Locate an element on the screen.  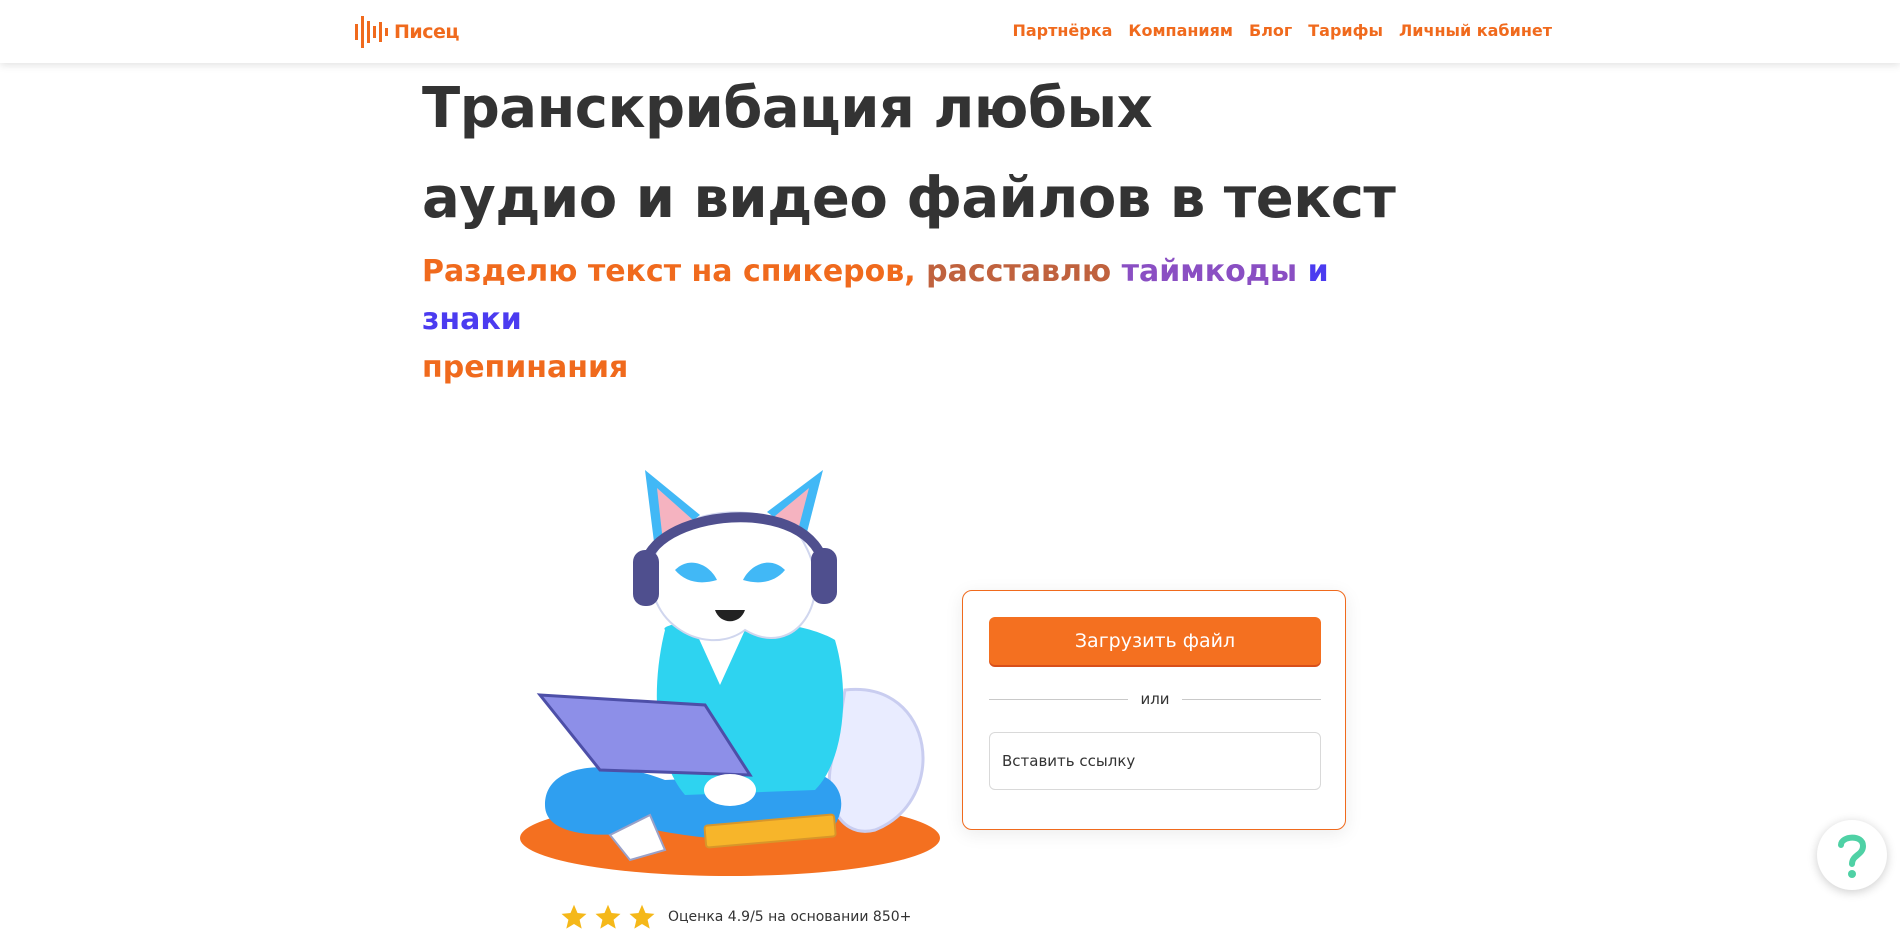
sound-wave-logo-icon is located at coordinates (371, 32).